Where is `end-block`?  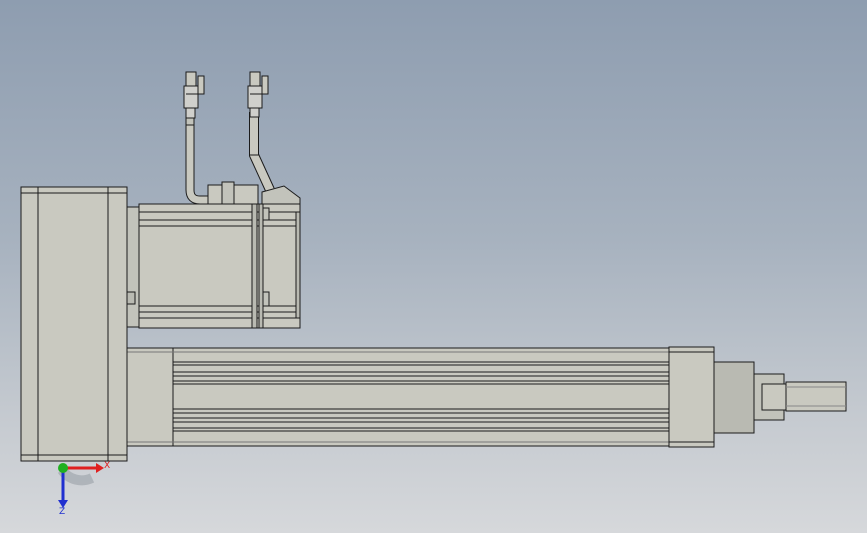 end-block is located at coordinates (691, 397).